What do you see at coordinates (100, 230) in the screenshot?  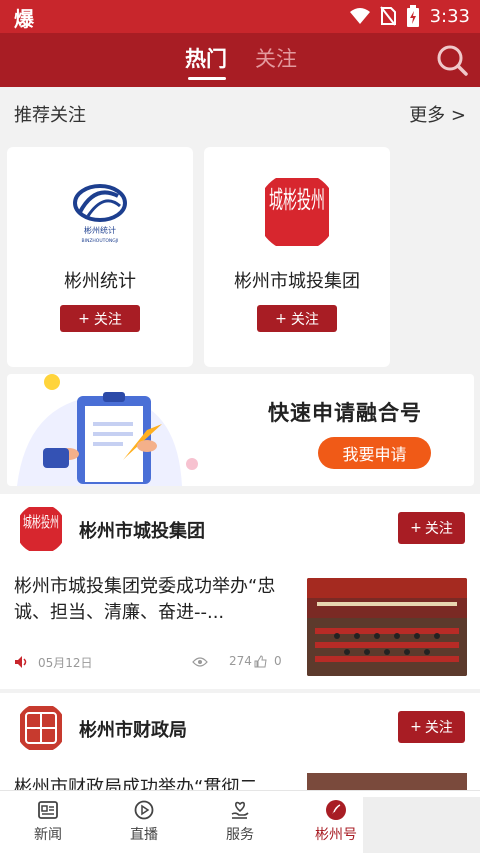 I see `tongji-logo-text: 彬州统计` at bounding box center [100, 230].